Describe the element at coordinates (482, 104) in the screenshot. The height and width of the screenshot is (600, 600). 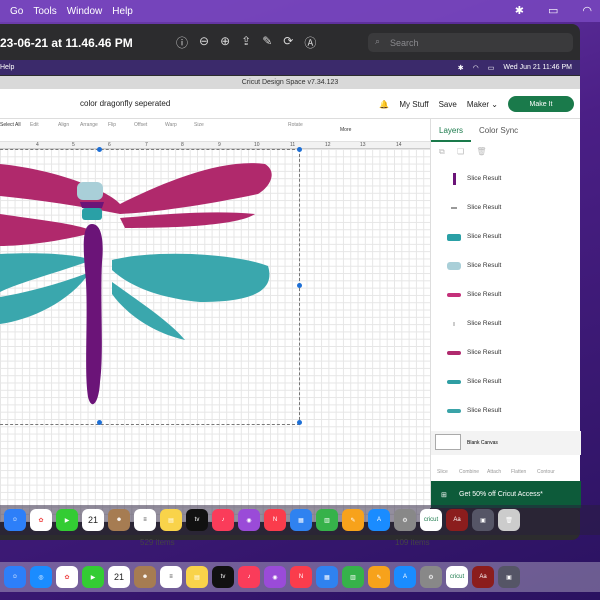
I see `machine-select: Maker ⌄` at that location.